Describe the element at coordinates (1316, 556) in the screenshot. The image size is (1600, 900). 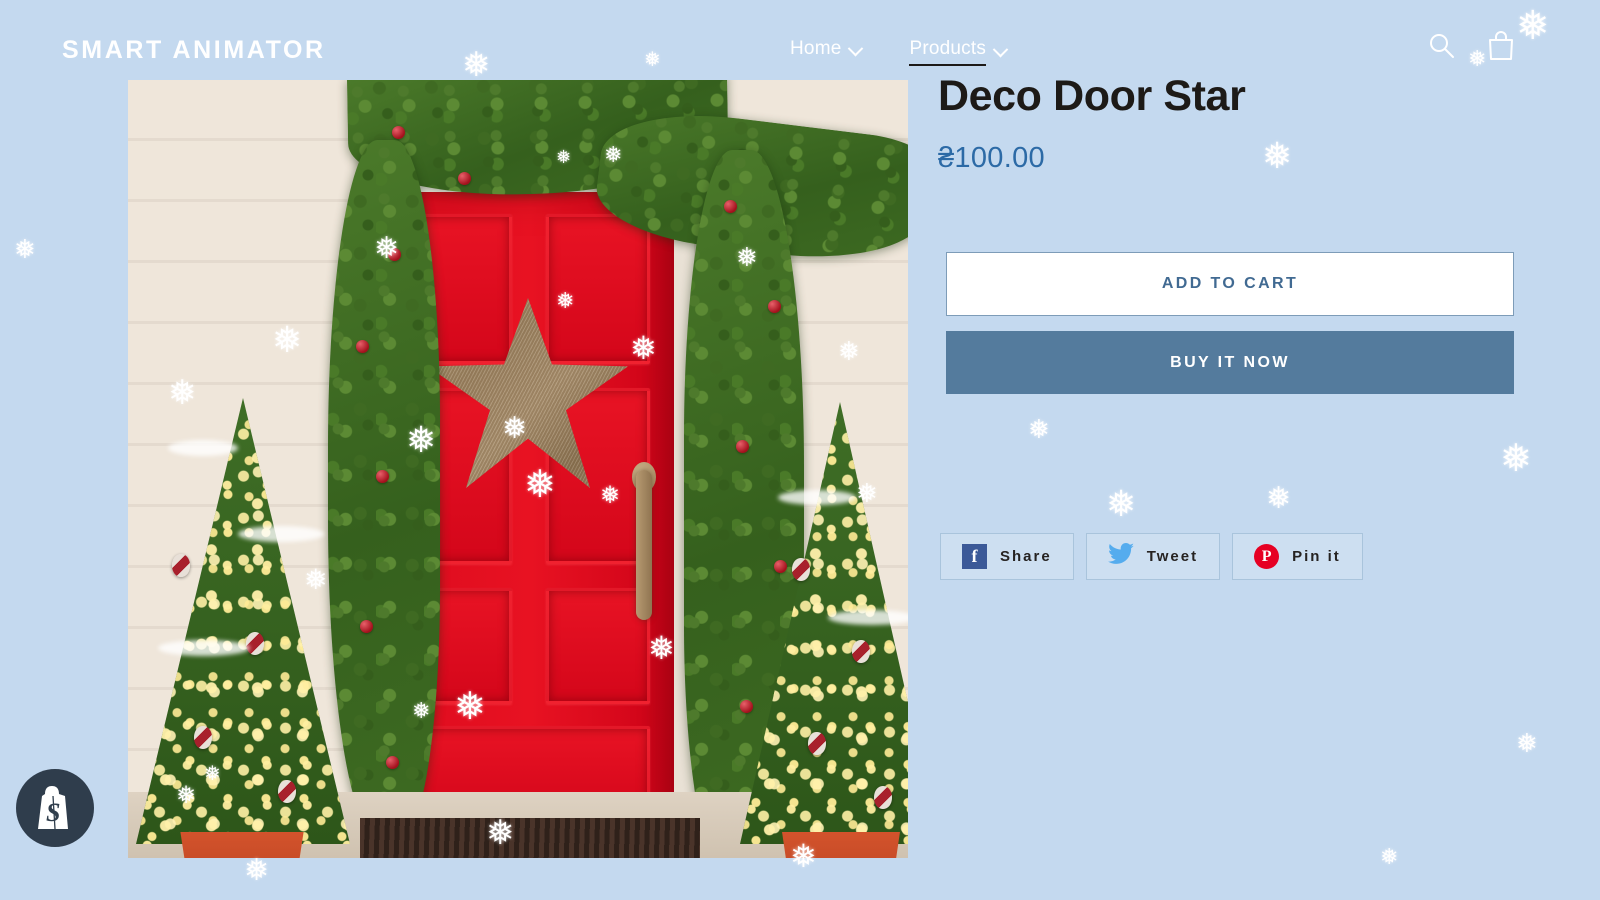
I see `share-label: Pin it` at that location.